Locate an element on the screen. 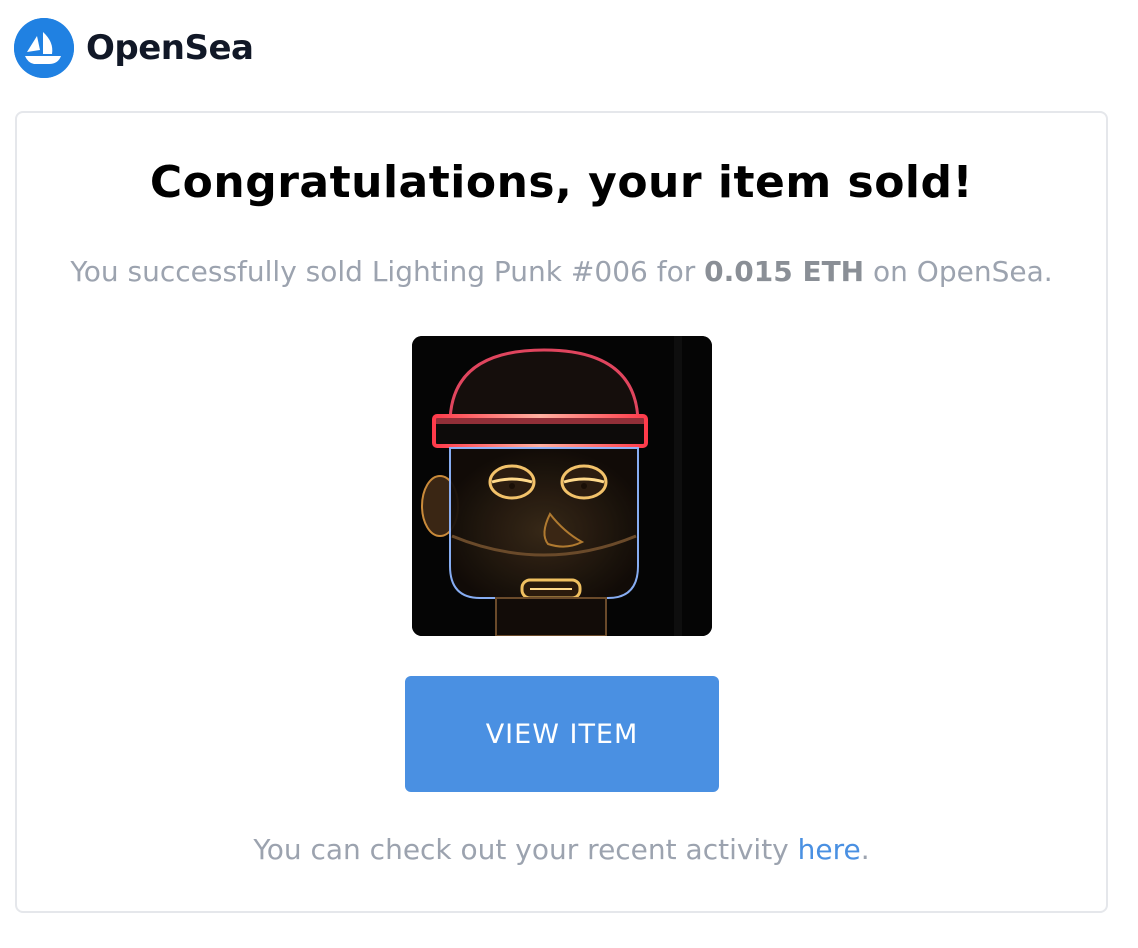 Image resolution: width=1138 pixels, height=948 pixels. brand-name: OpenSea is located at coordinates (170, 48).